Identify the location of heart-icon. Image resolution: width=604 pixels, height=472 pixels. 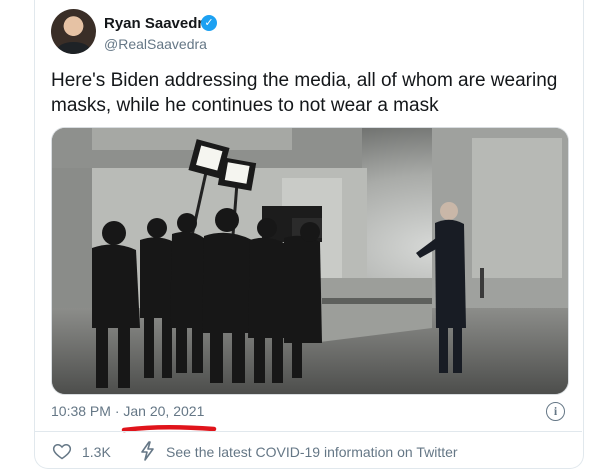
(62, 451).